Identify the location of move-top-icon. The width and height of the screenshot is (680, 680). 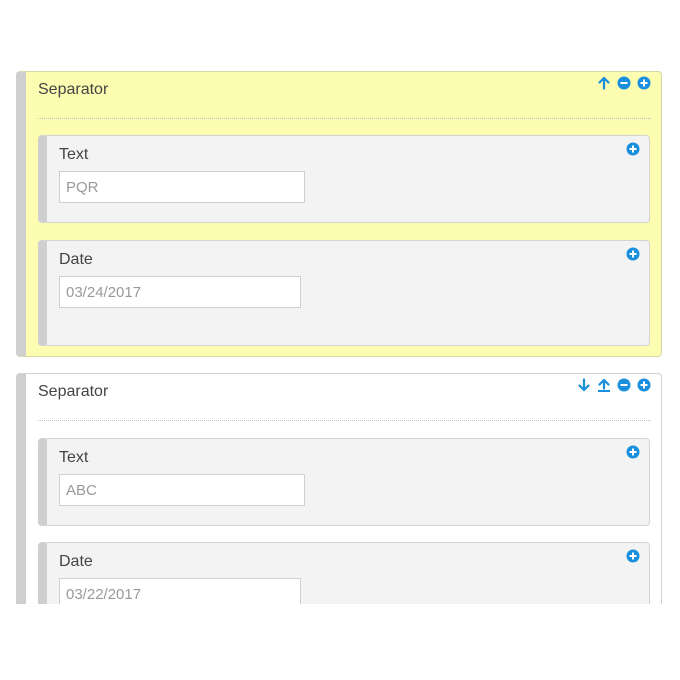
(604, 385).